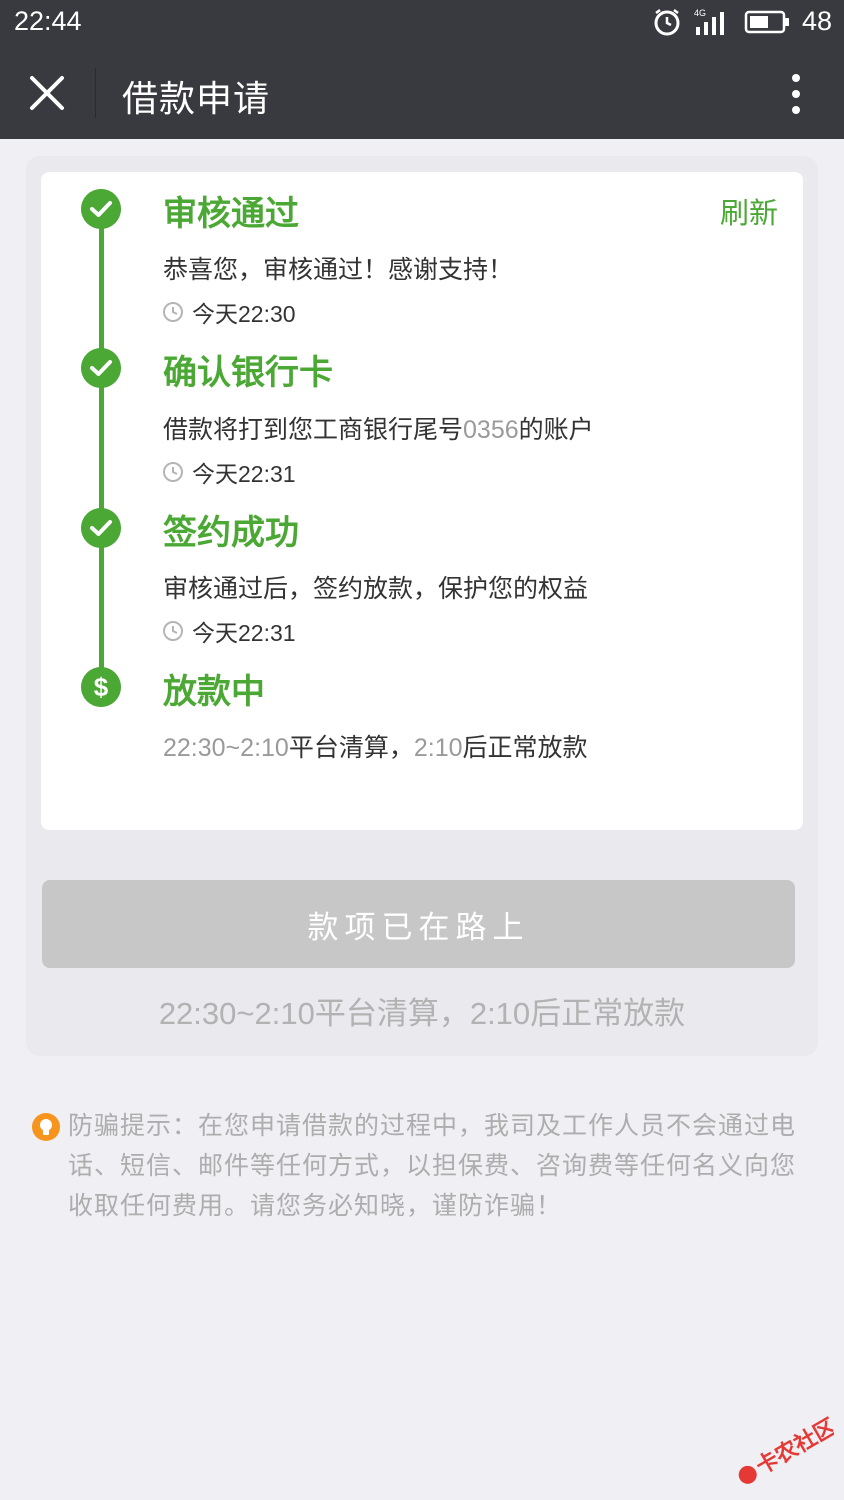 This screenshot has width=844, height=1500. I want to click on bulb-icon, so click(46, 1127).